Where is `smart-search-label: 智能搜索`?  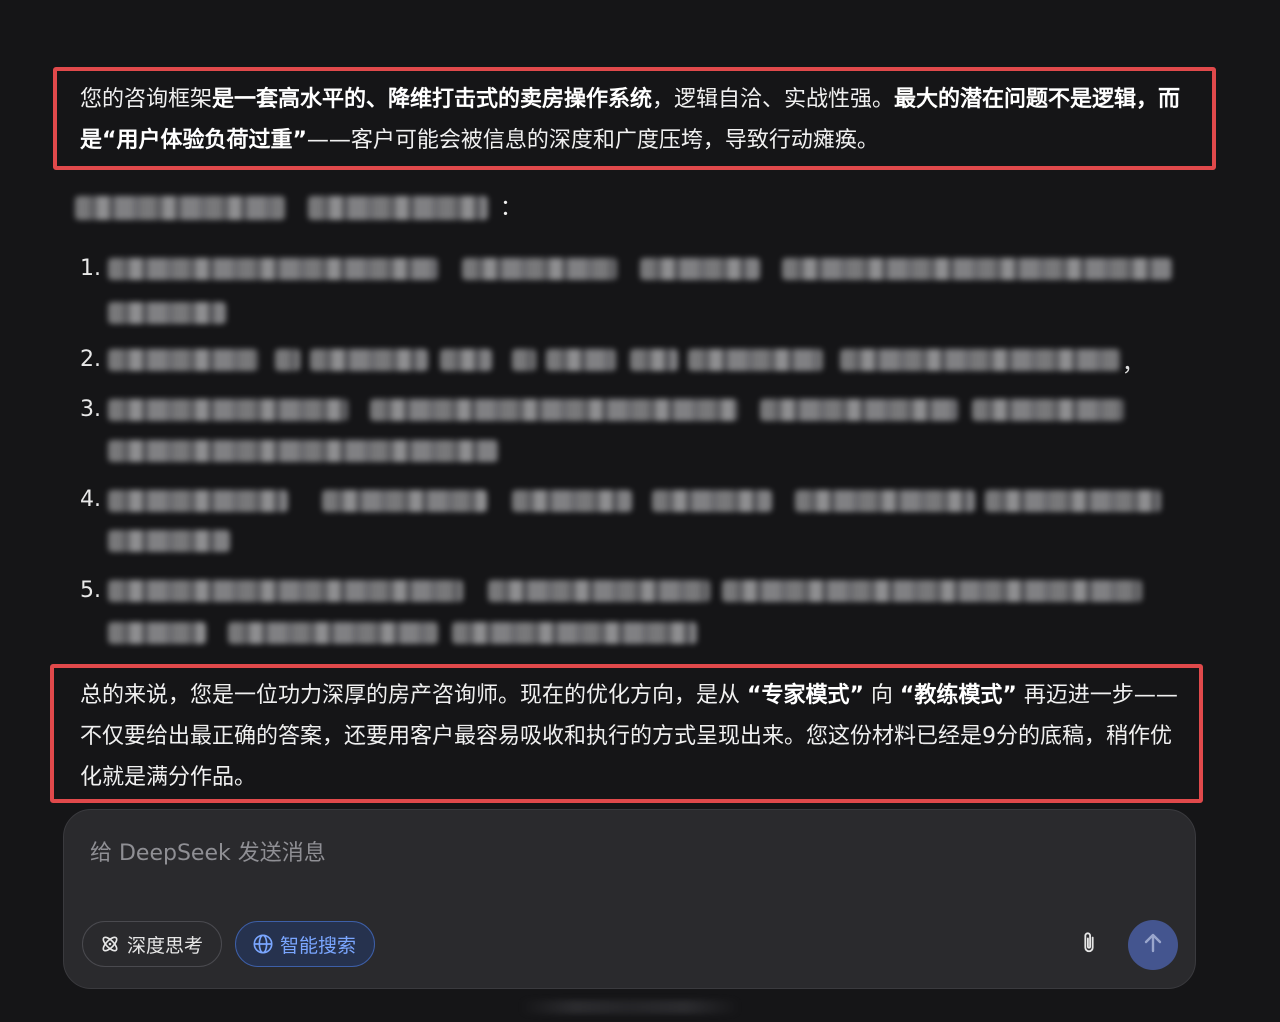
smart-search-label: 智能搜索 is located at coordinates (318, 945).